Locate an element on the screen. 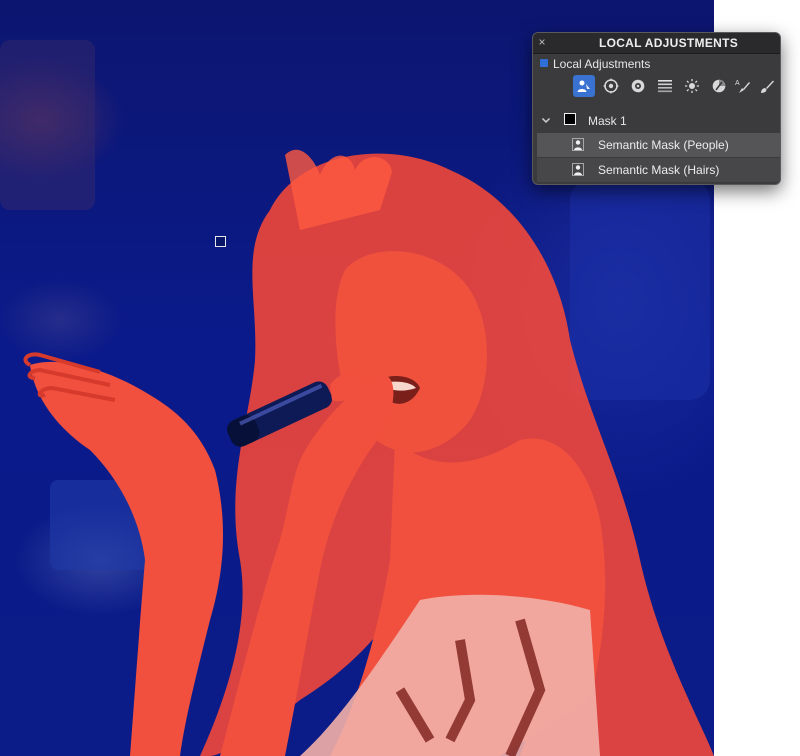  mask-layer-item: Semantic Mask (People) is located at coordinates (658, 145).